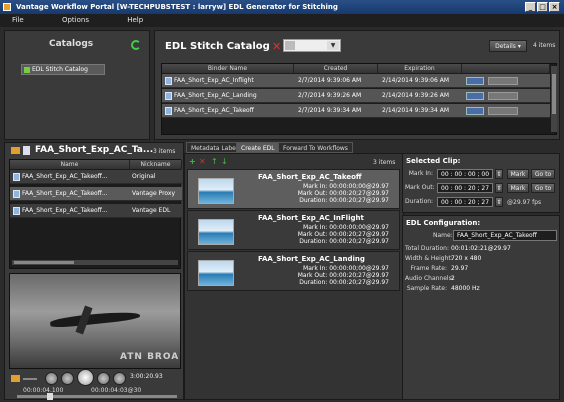  Describe the element at coordinates (530, 7) in the screenshot. I see `minimize-button: _` at that location.